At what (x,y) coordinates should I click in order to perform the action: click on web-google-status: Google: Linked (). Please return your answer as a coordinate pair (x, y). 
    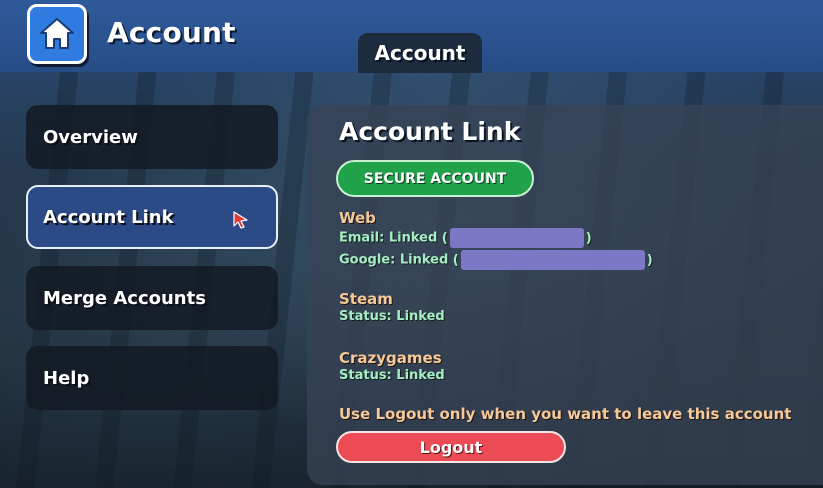
    Looking at the image, I should click on (496, 260).